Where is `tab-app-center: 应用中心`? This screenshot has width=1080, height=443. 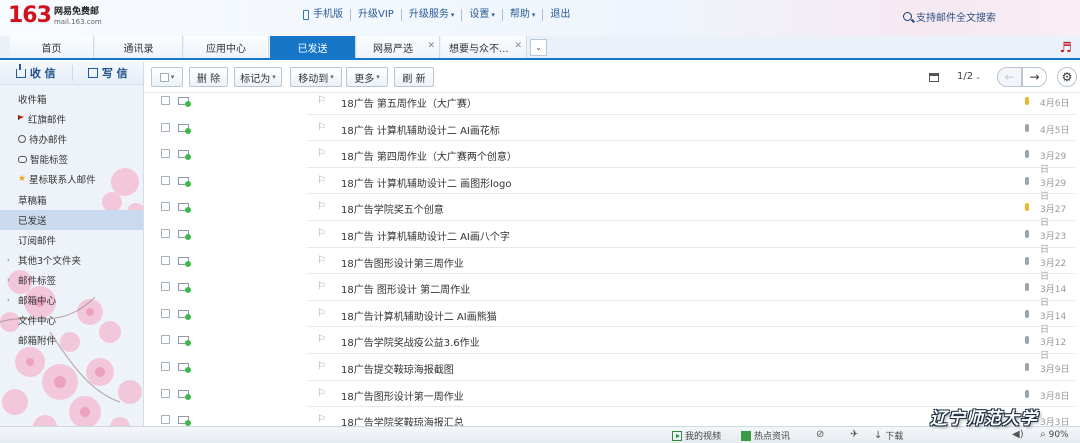 tab-app-center: 应用中心 is located at coordinates (226, 47).